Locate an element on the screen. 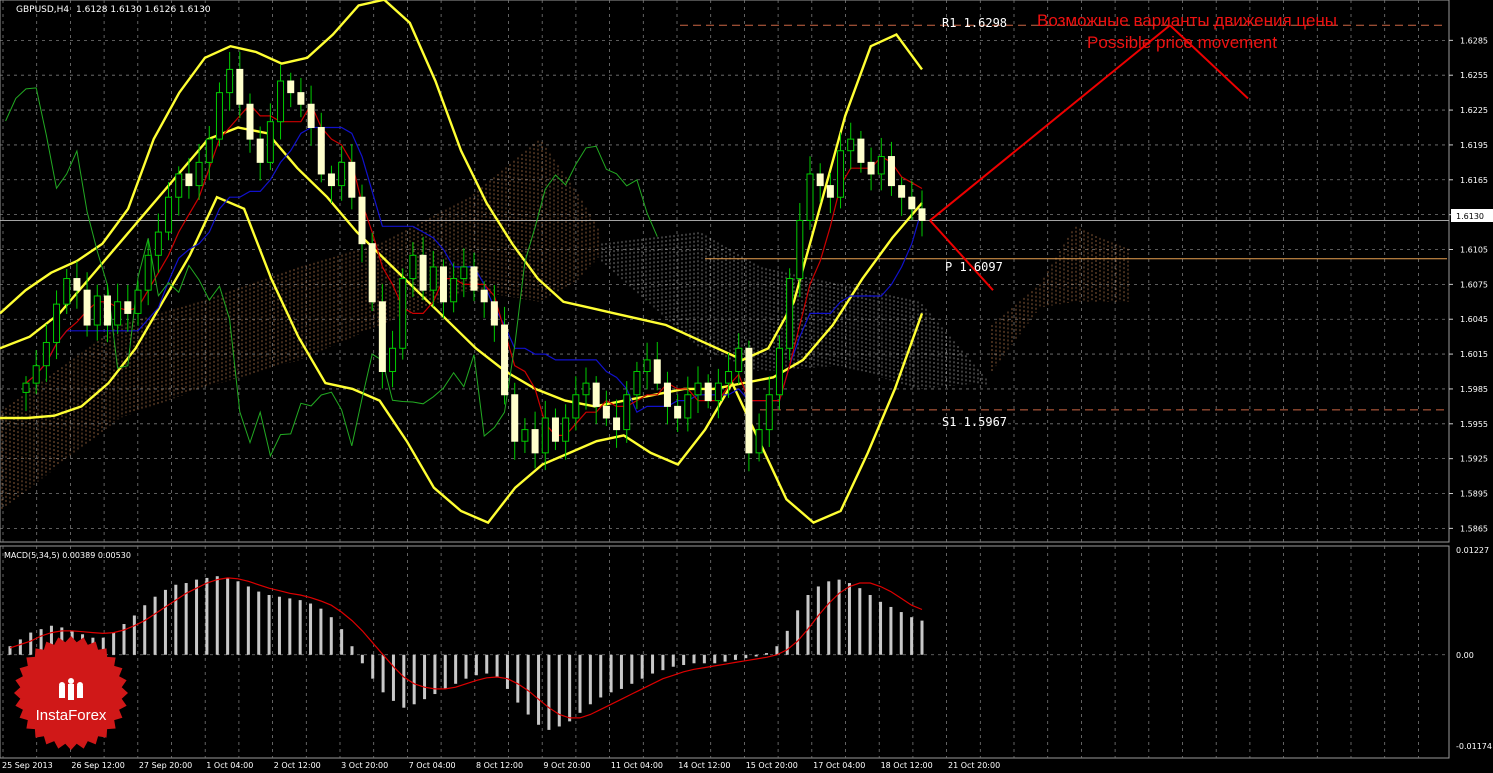  y-tick-label: 1.5955 is located at coordinates (1474, 424).